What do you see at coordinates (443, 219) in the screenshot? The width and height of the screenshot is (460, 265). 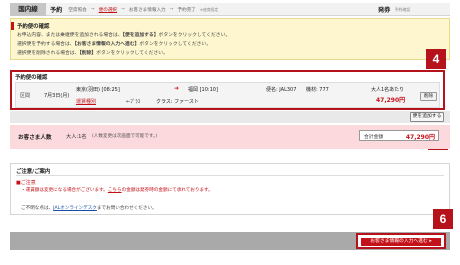 I see `step-badge-6: 6` at bounding box center [443, 219].